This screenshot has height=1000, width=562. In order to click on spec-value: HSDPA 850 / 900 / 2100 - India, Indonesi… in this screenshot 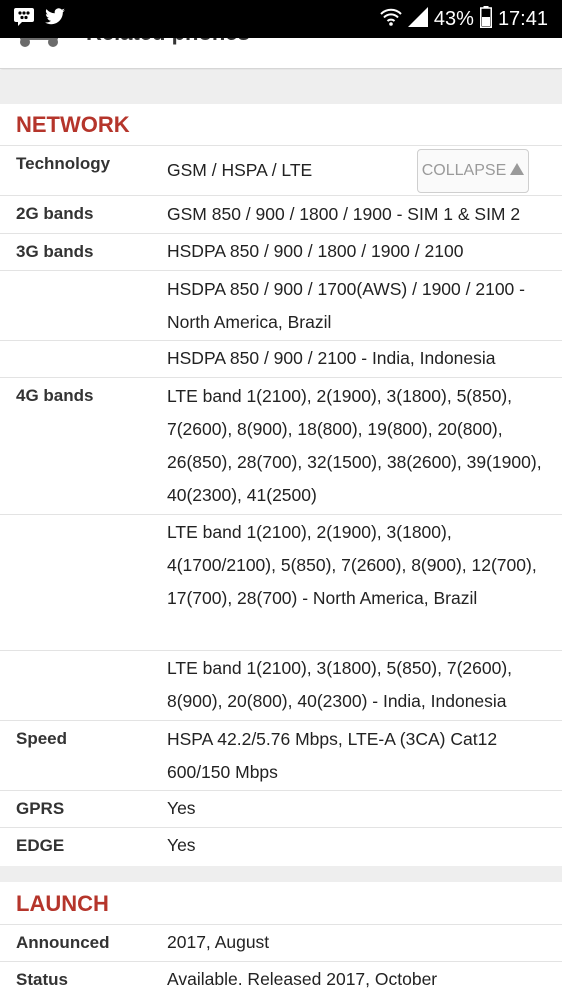, I will do `click(331, 358)`.